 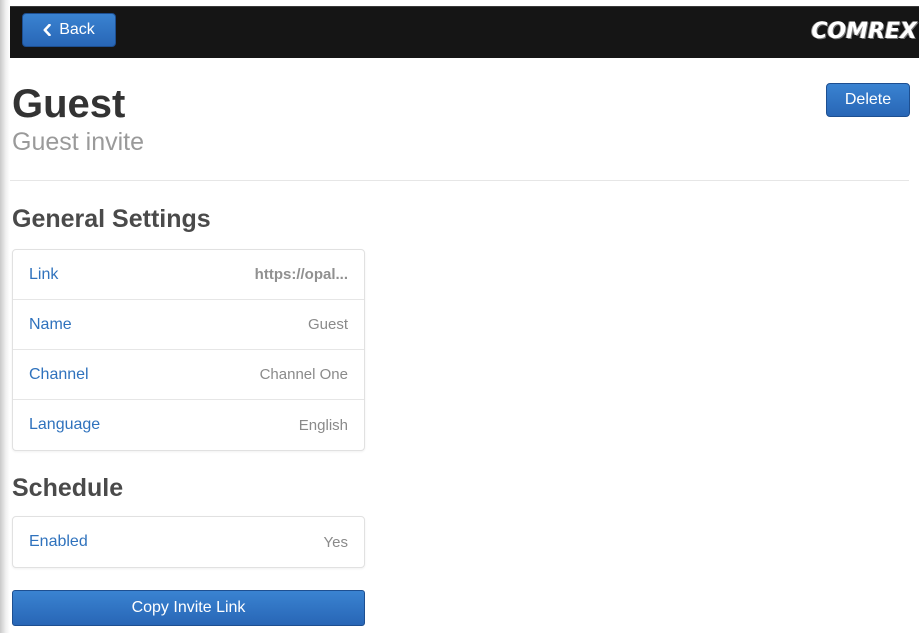 I want to click on delete-button: Delete, so click(x=868, y=100).